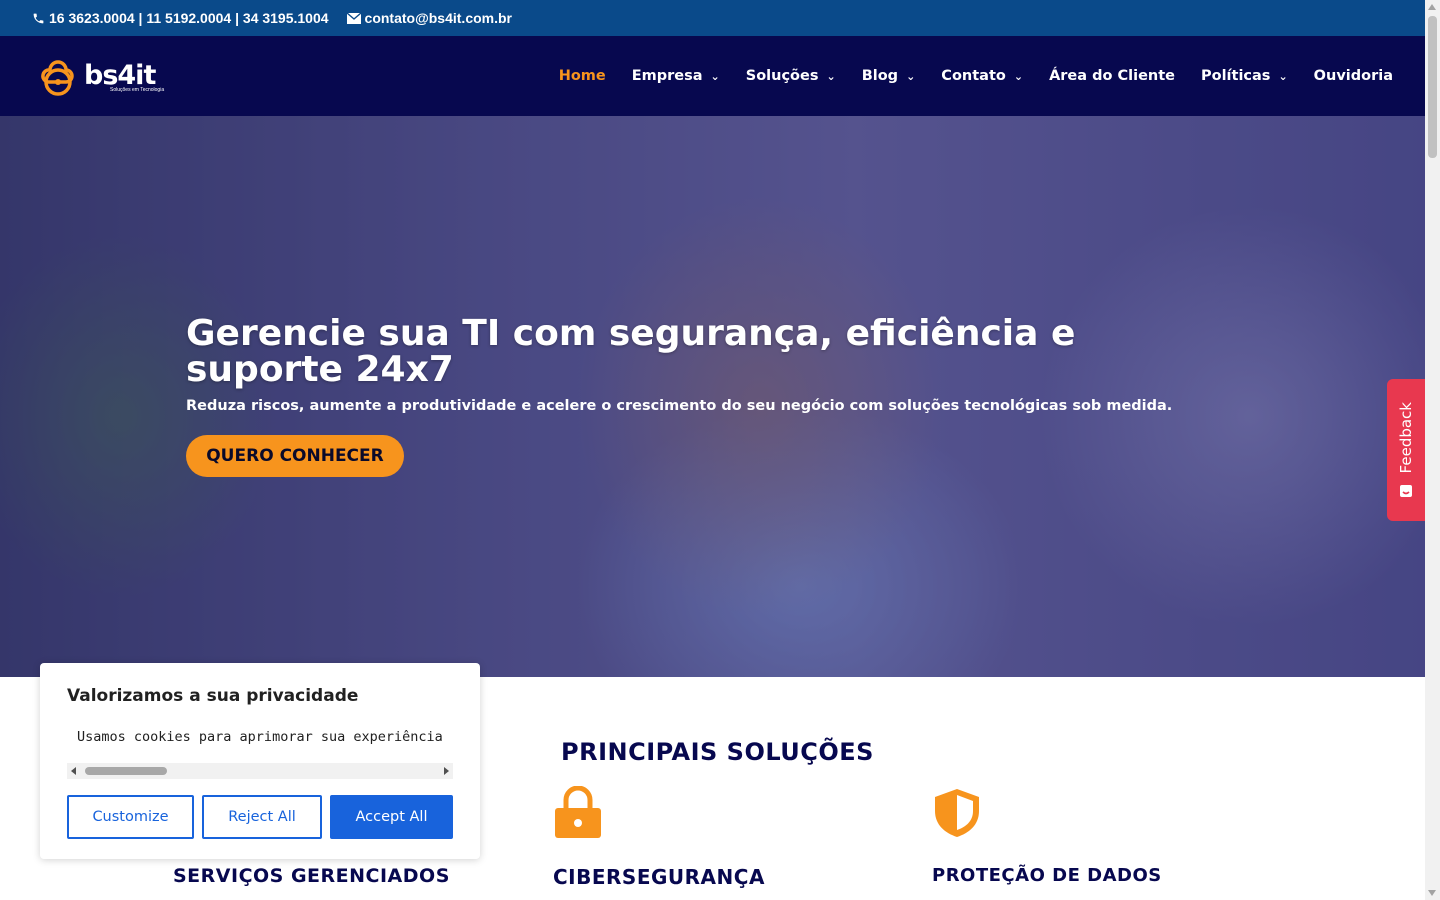  Describe the element at coordinates (353, 18) in the screenshot. I see `envelope-icon` at that location.